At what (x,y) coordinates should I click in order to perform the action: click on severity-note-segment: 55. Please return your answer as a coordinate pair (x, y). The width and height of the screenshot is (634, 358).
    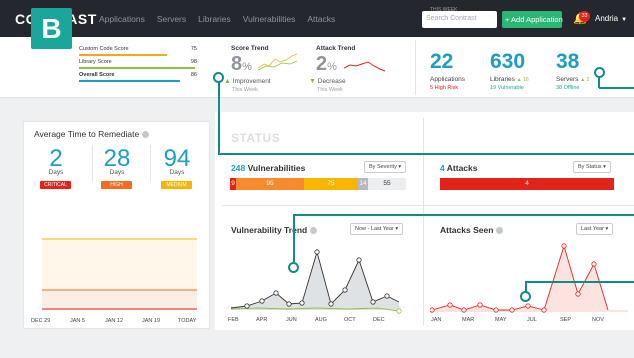
    Looking at the image, I should click on (387, 184).